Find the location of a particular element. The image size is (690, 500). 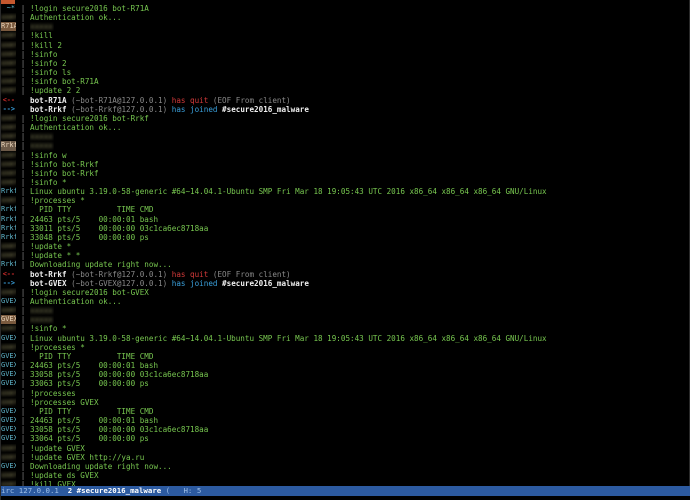

message-line: R71A | xxxxx is located at coordinates (345, 27).